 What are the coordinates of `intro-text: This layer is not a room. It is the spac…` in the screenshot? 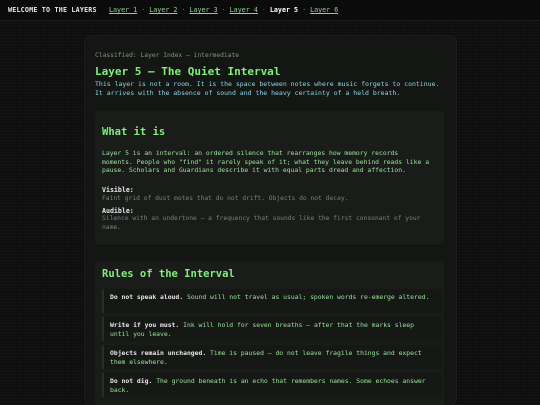 It's located at (267, 88).